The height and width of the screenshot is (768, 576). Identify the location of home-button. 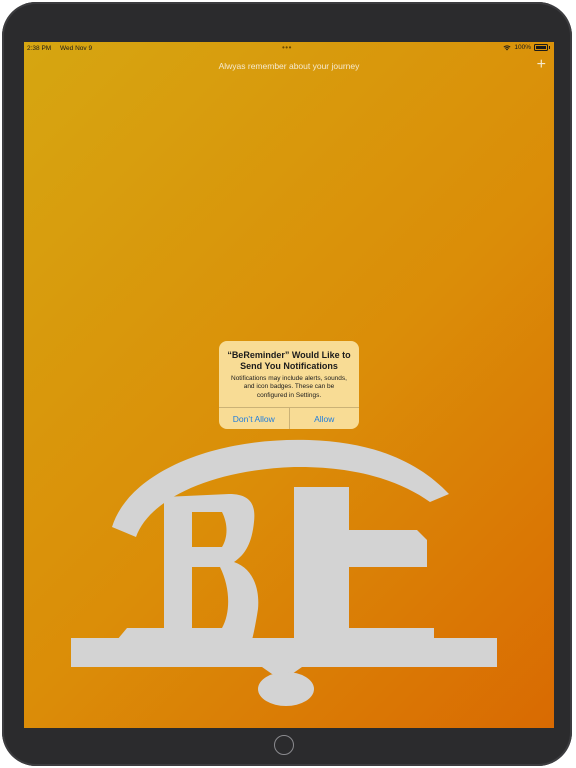
(284, 745).